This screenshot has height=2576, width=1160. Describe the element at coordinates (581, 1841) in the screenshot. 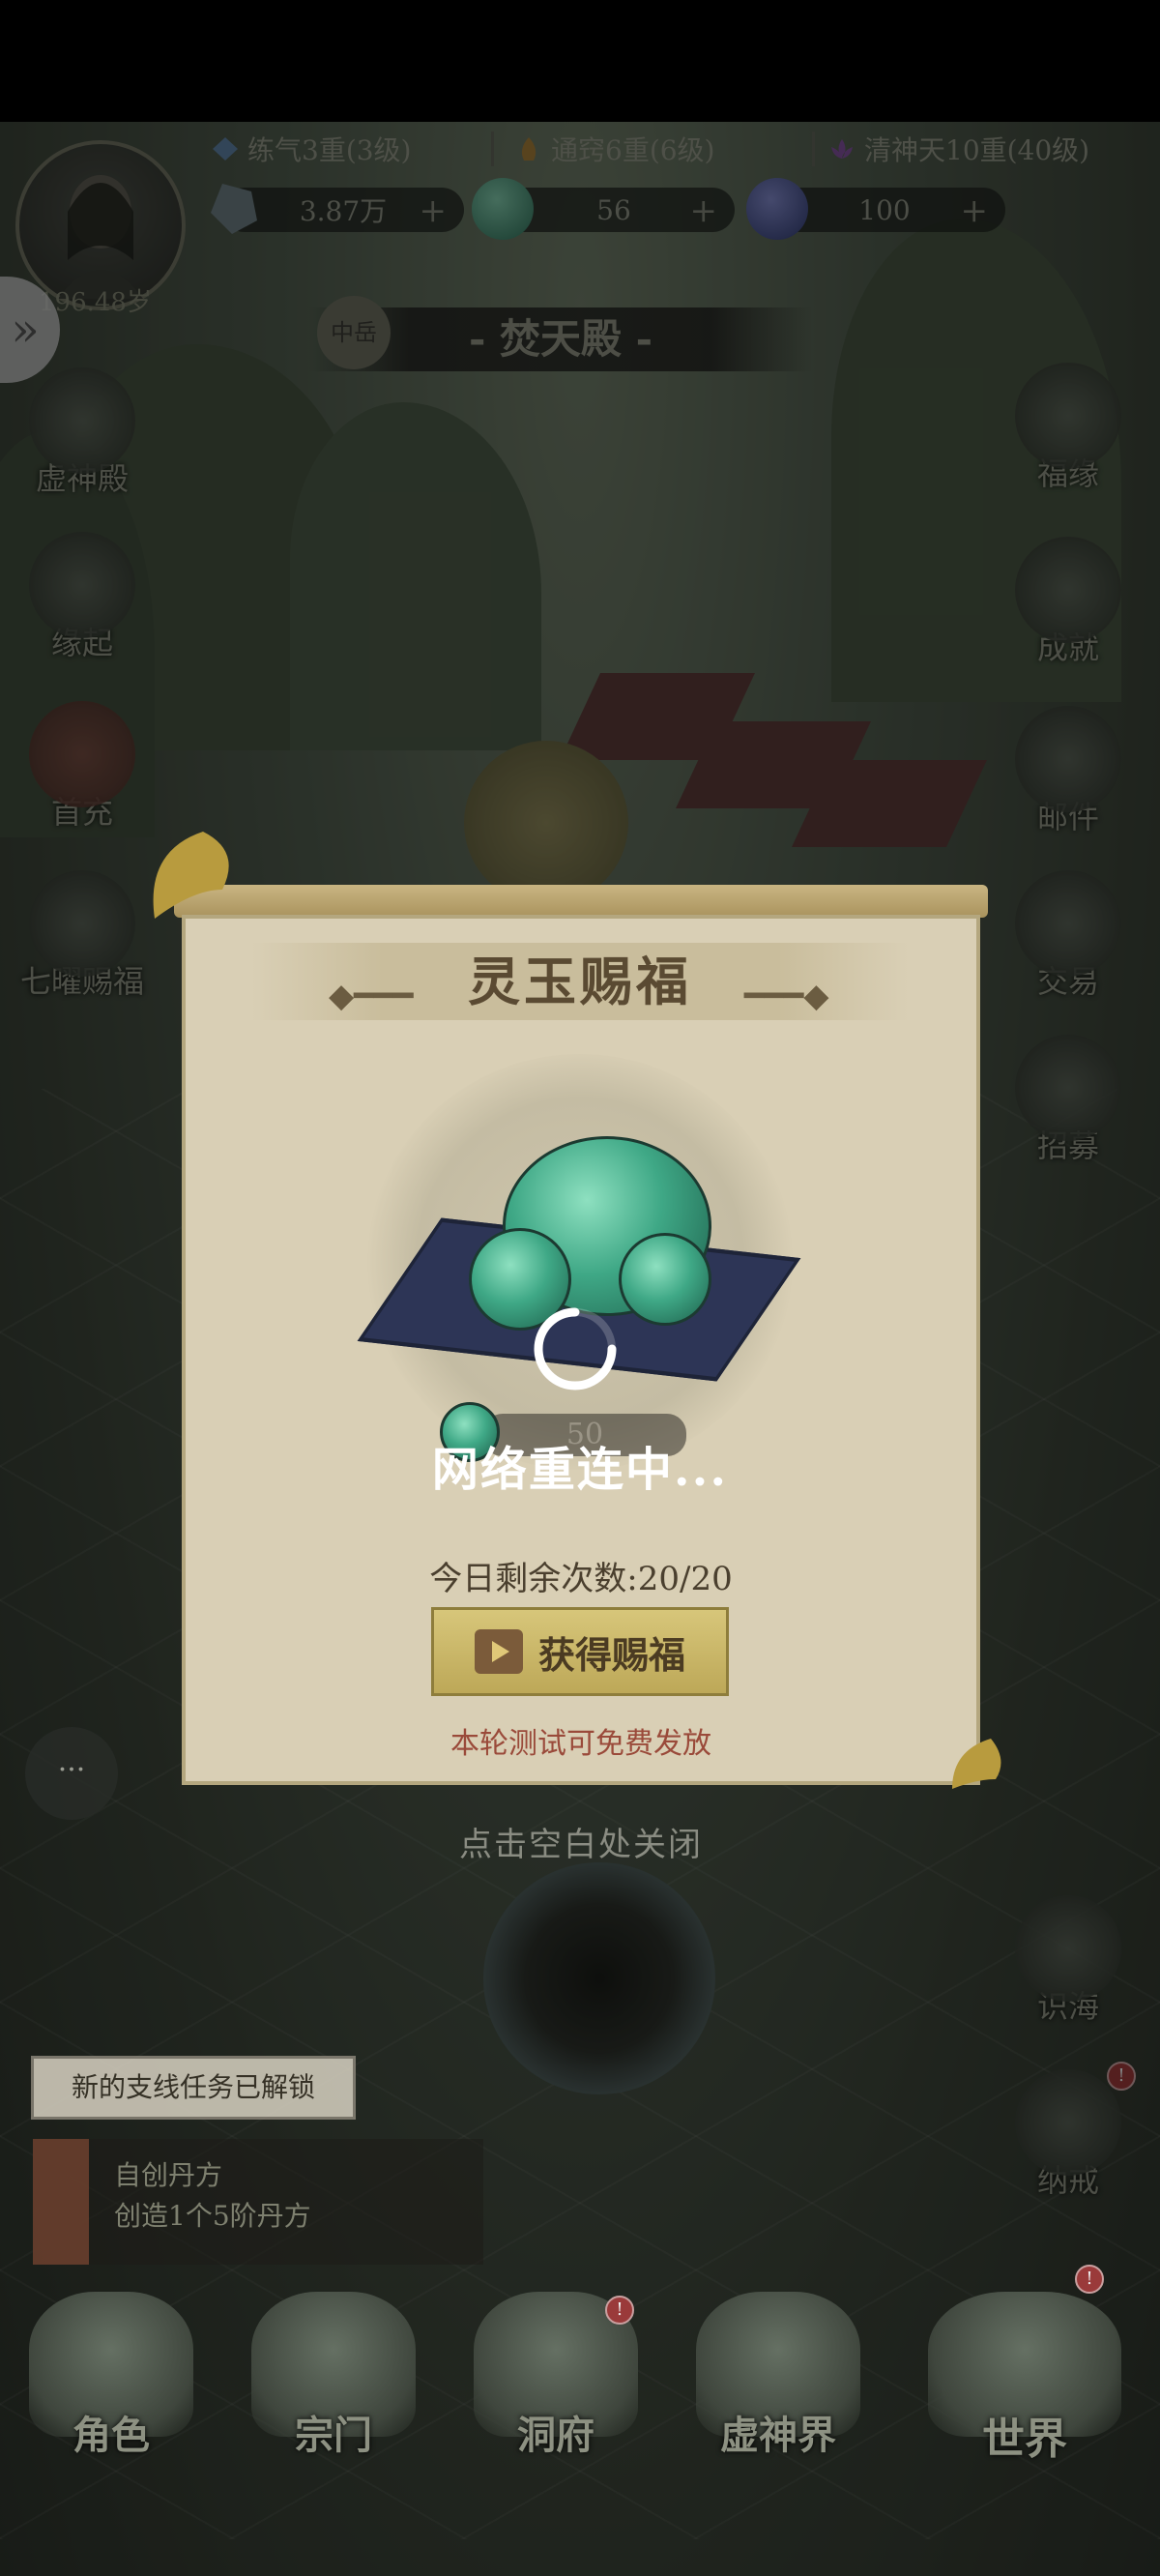

I see `close-hint: 点击空白处关闭` at that location.